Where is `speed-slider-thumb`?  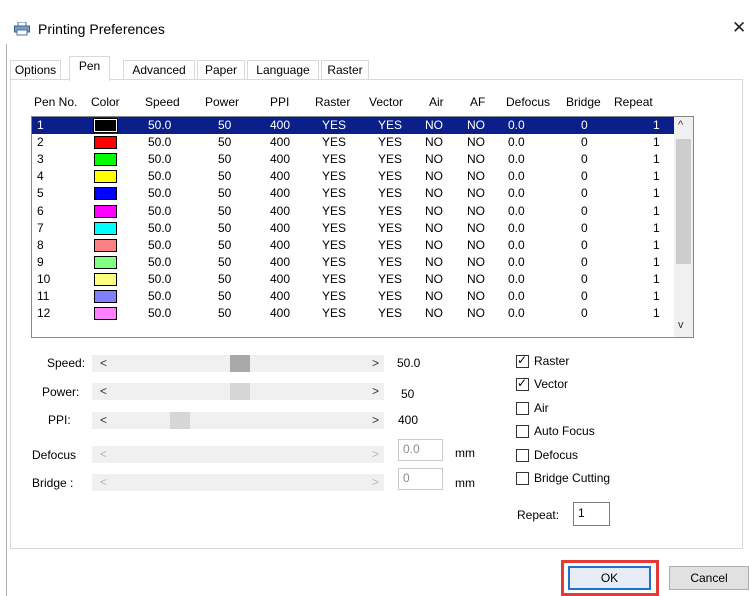 speed-slider-thumb is located at coordinates (240, 363).